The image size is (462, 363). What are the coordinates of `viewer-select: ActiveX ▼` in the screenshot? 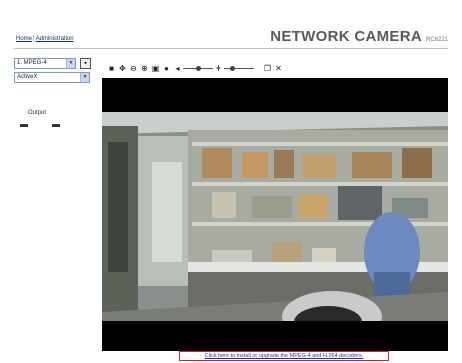 It's located at (52, 77).